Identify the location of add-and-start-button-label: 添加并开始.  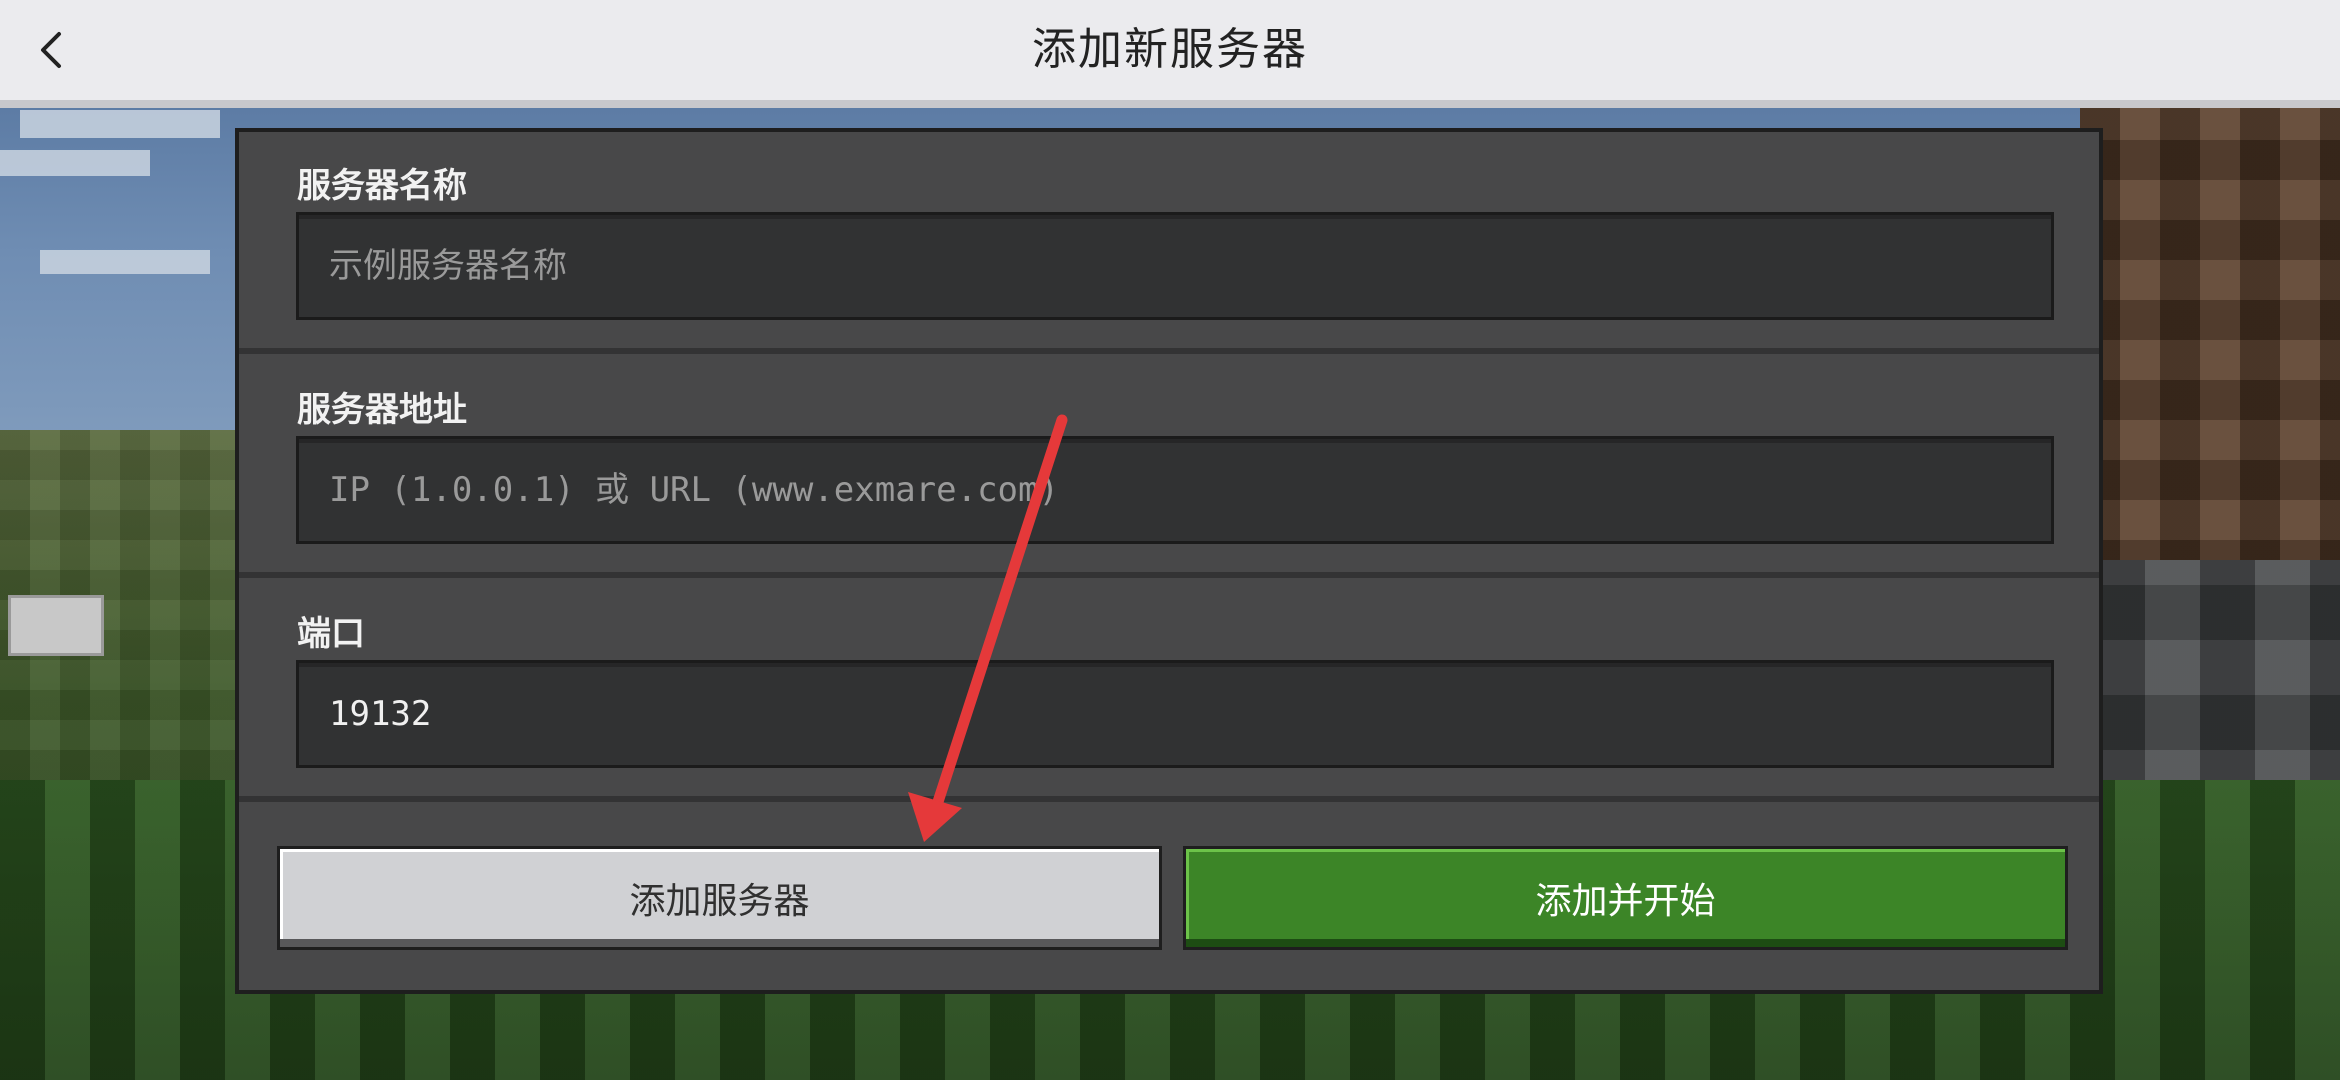
(1625, 901).